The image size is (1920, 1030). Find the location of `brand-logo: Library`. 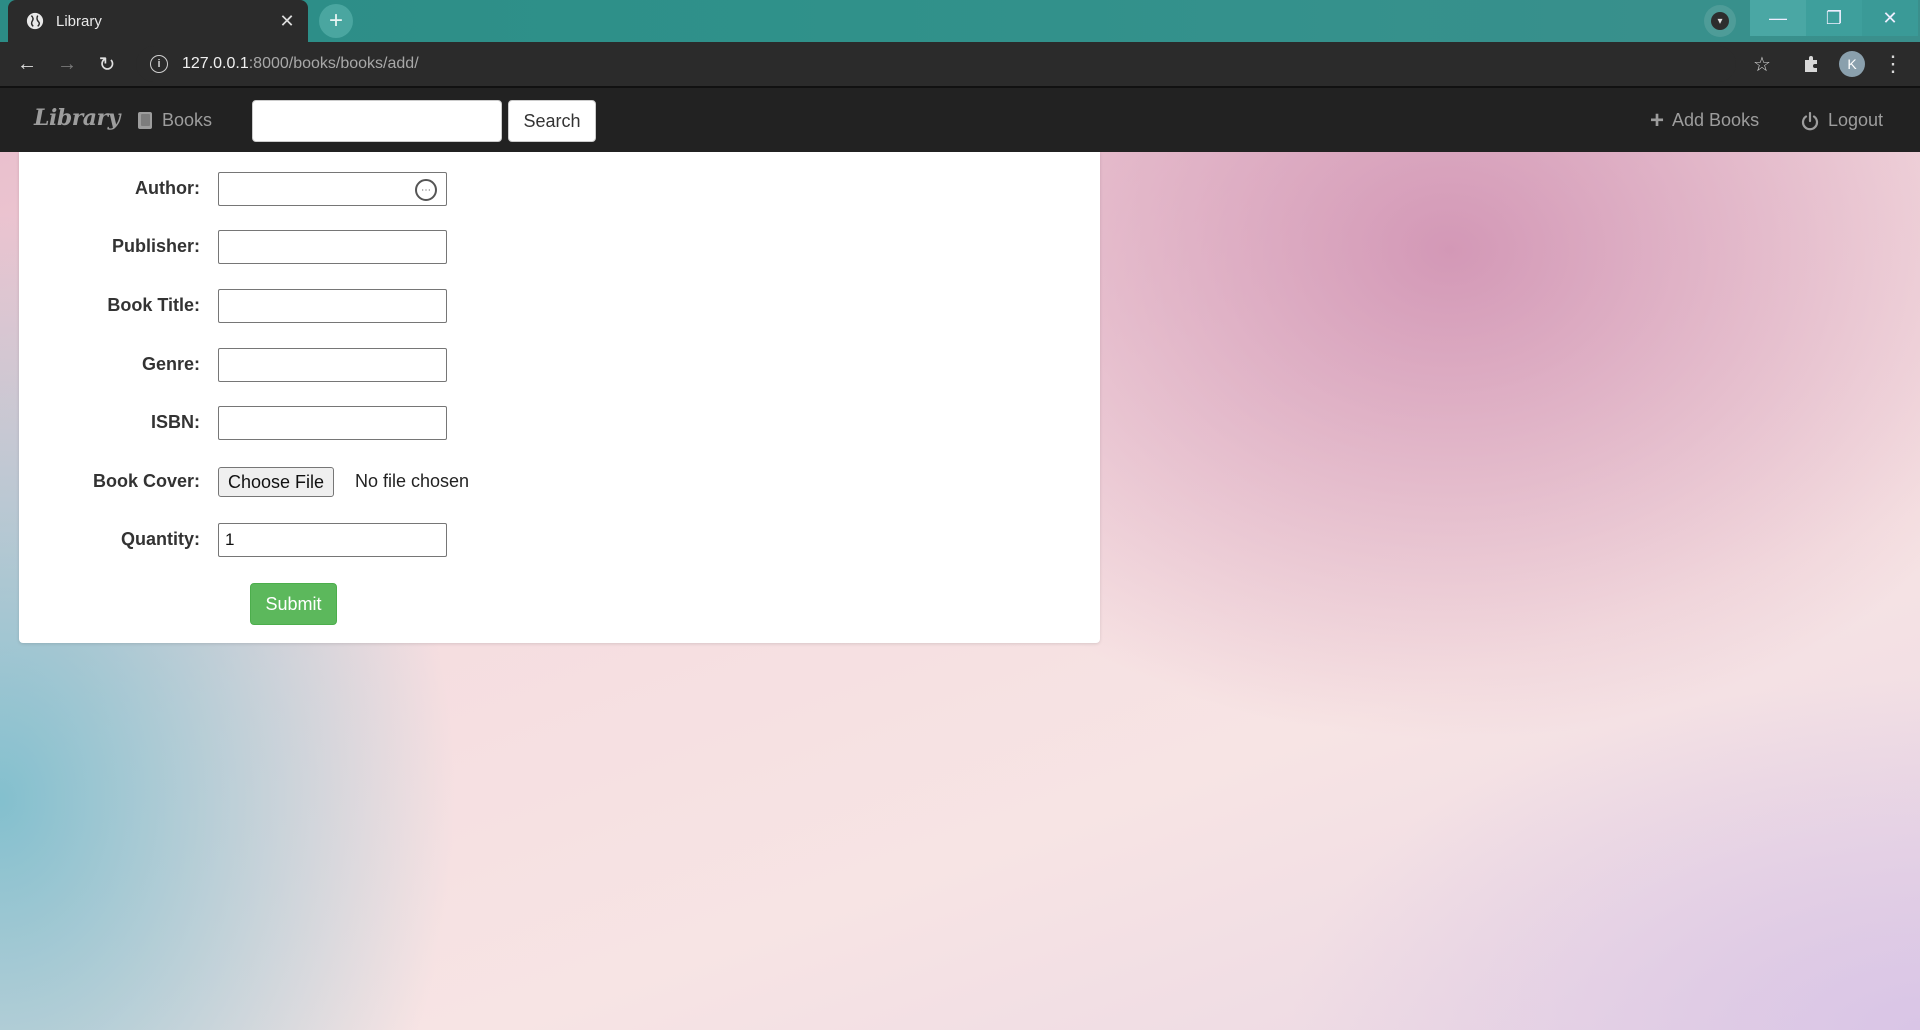

brand-logo: Library is located at coordinates (77, 118).